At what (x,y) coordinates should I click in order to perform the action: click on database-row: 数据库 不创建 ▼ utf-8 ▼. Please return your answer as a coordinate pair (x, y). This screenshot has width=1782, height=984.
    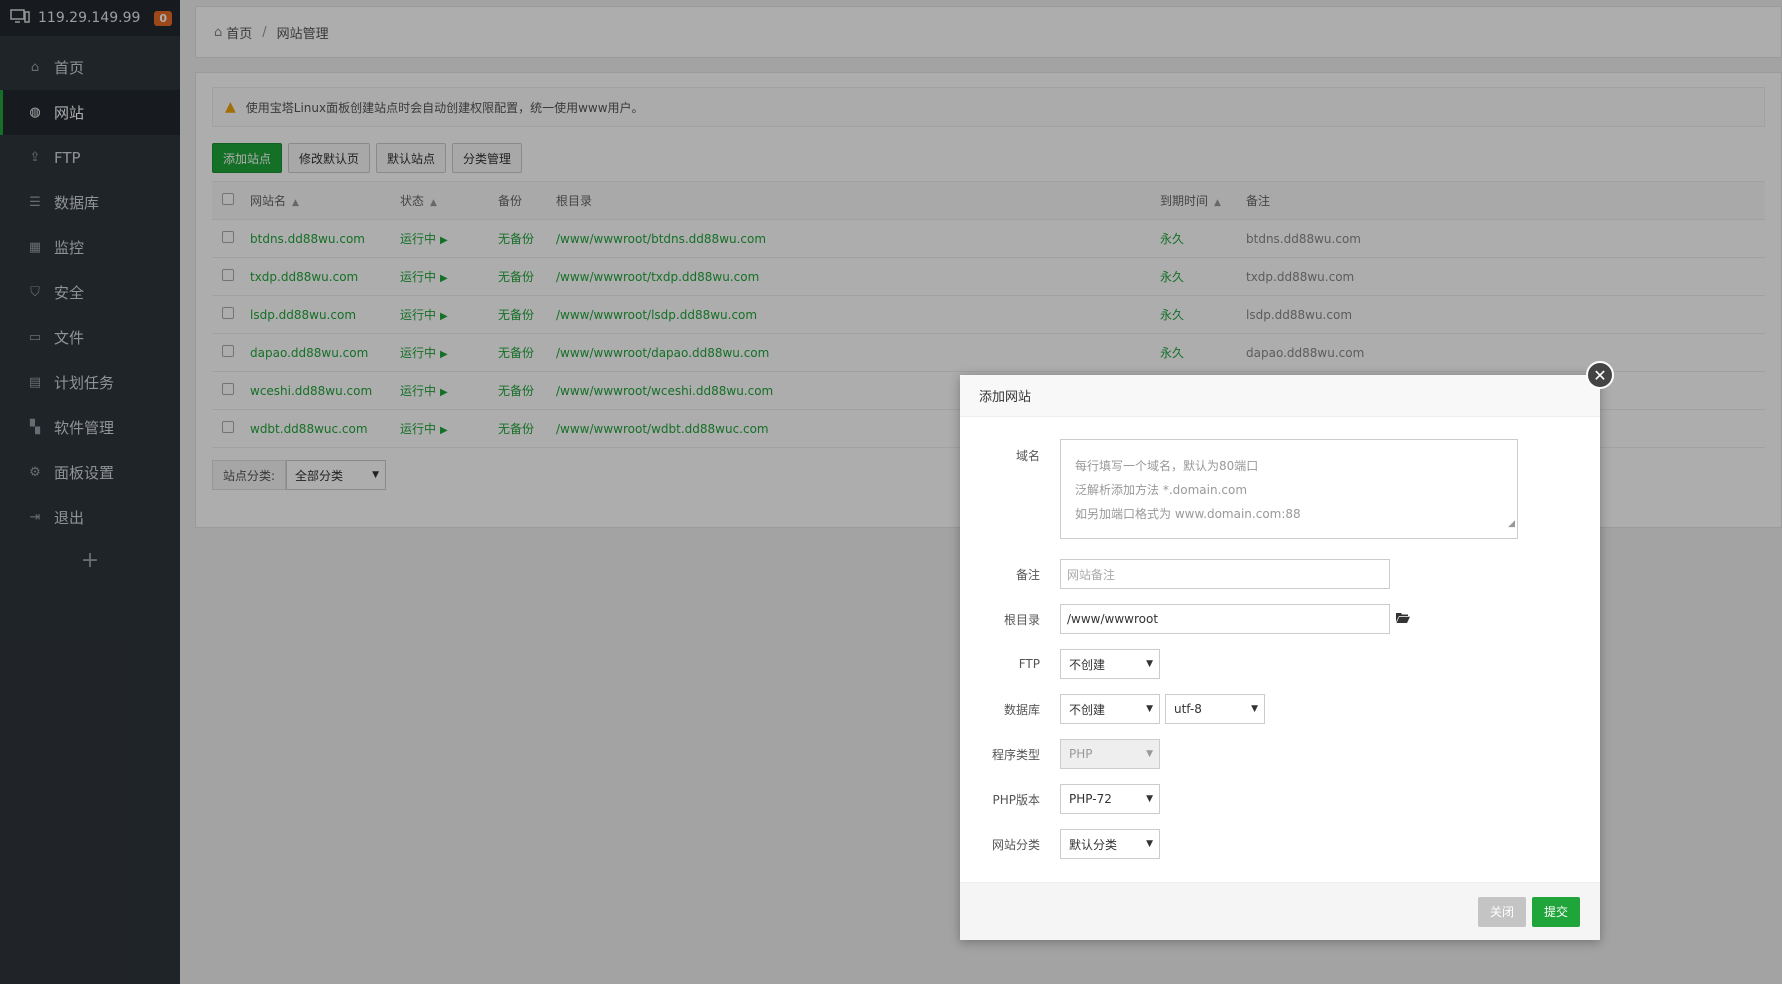
    Looking at the image, I should click on (1112, 709).